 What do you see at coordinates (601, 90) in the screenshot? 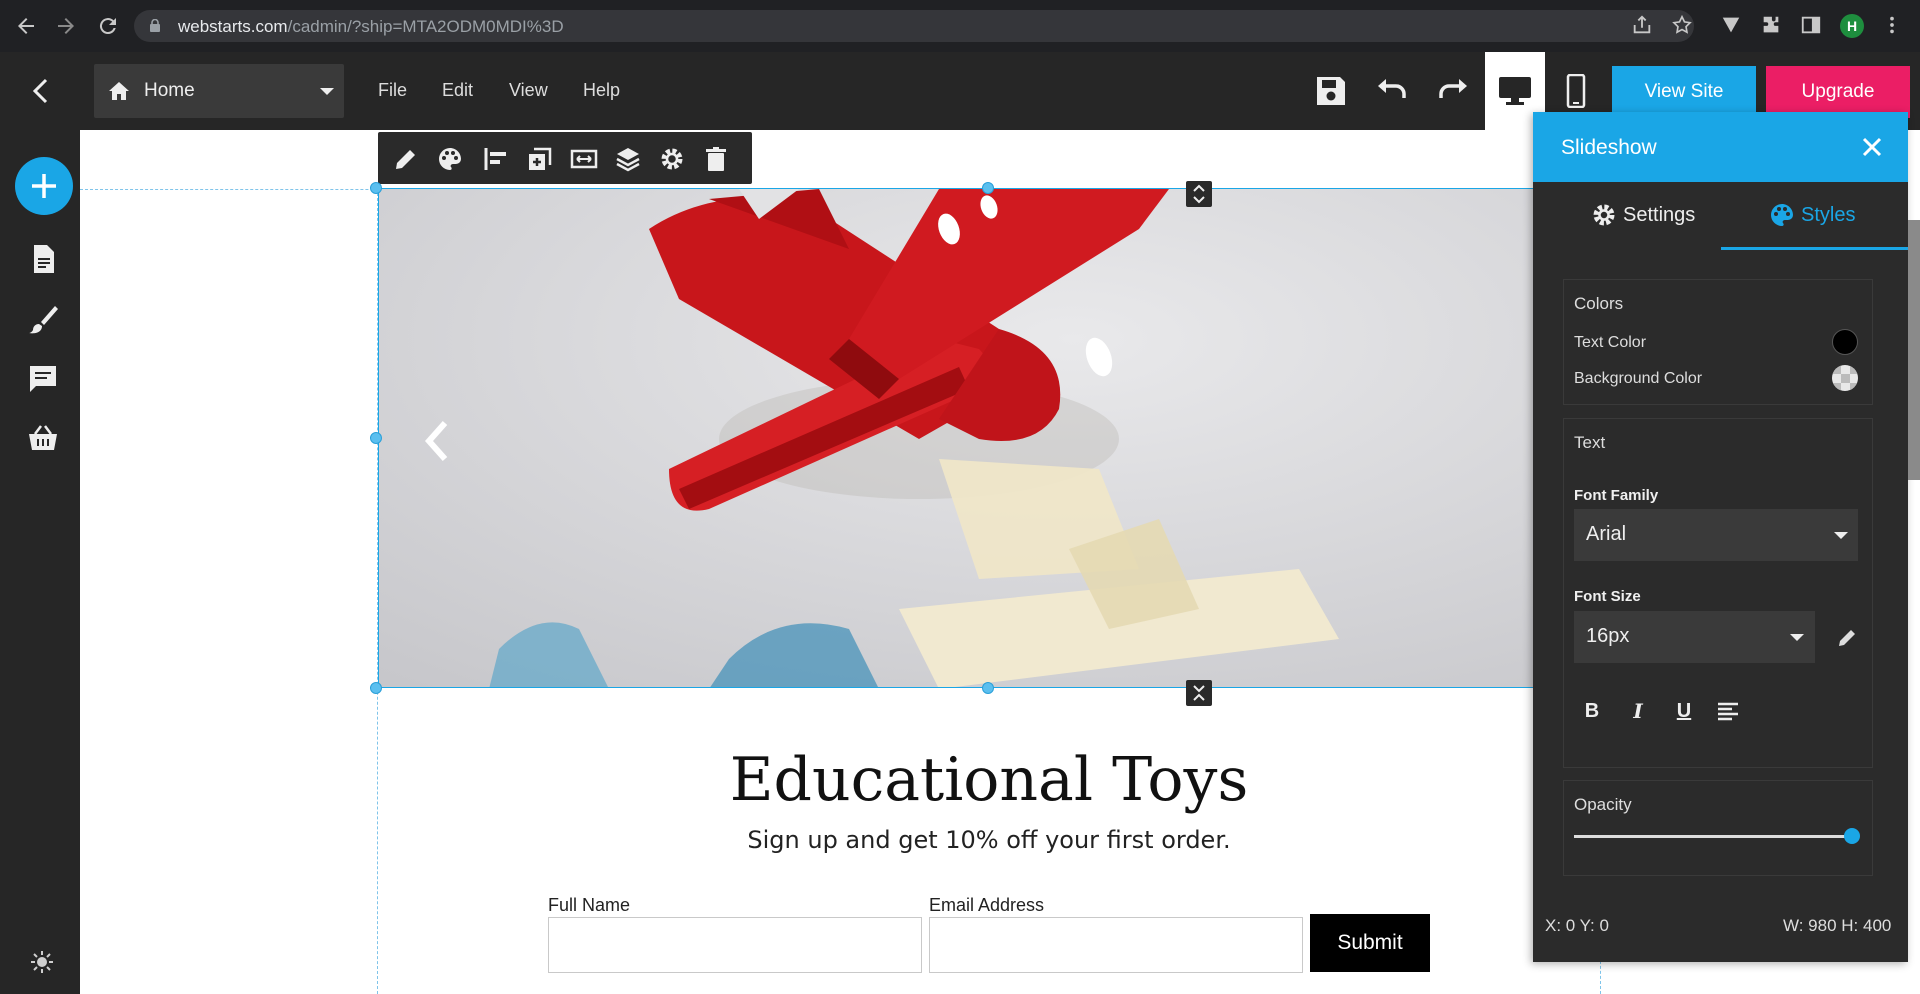
I see `menu-help: Help` at bounding box center [601, 90].